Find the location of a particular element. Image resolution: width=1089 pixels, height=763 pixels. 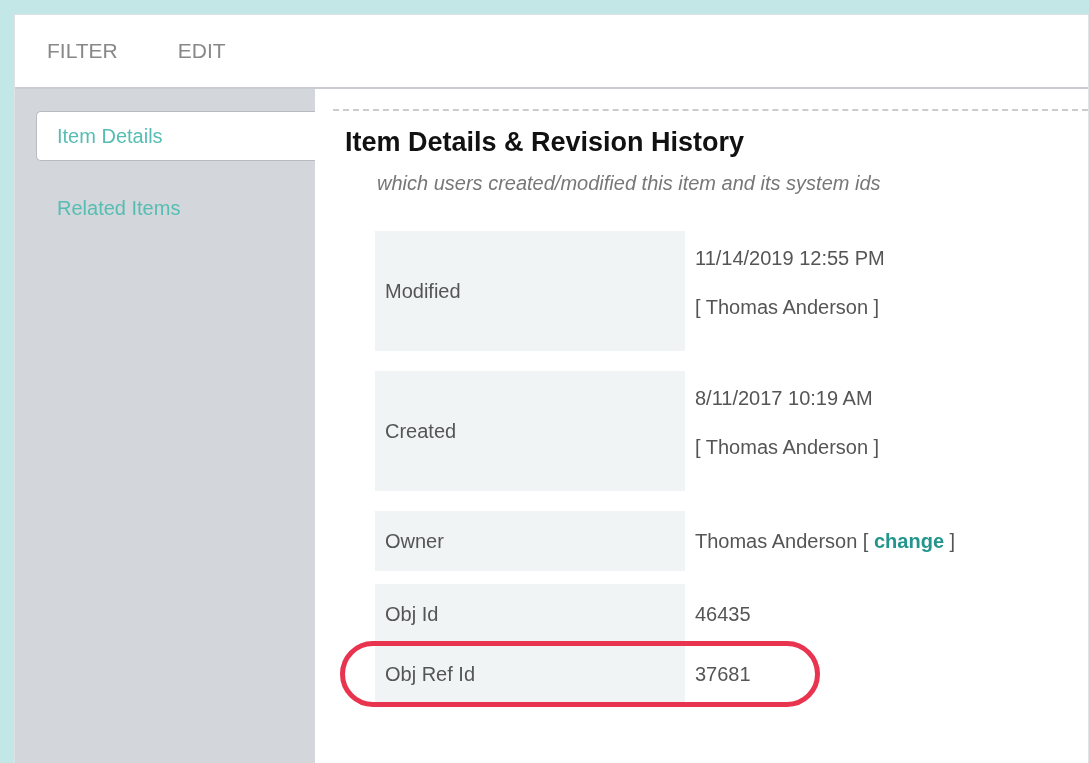

detail-label: Owner is located at coordinates (530, 541).